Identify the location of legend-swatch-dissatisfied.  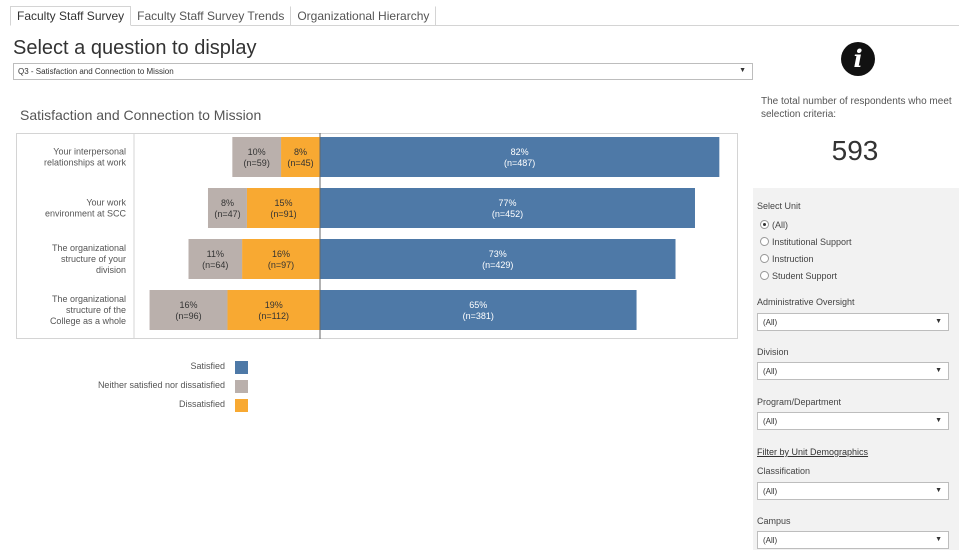
(241, 405).